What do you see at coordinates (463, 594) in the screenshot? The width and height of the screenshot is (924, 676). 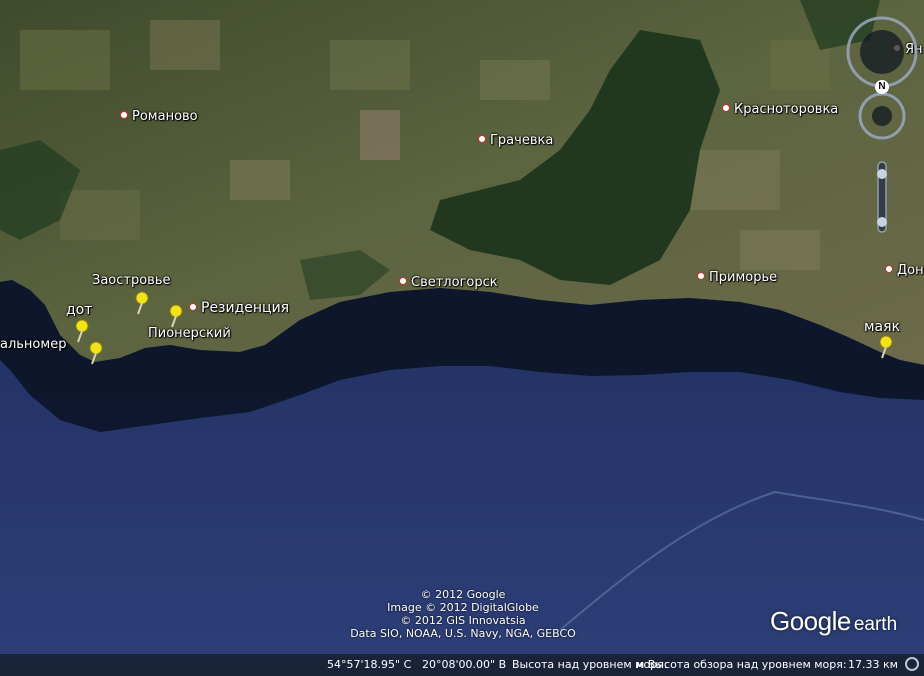 I see `credit-line: © 2012 Google` at bounding box center [463, 594].